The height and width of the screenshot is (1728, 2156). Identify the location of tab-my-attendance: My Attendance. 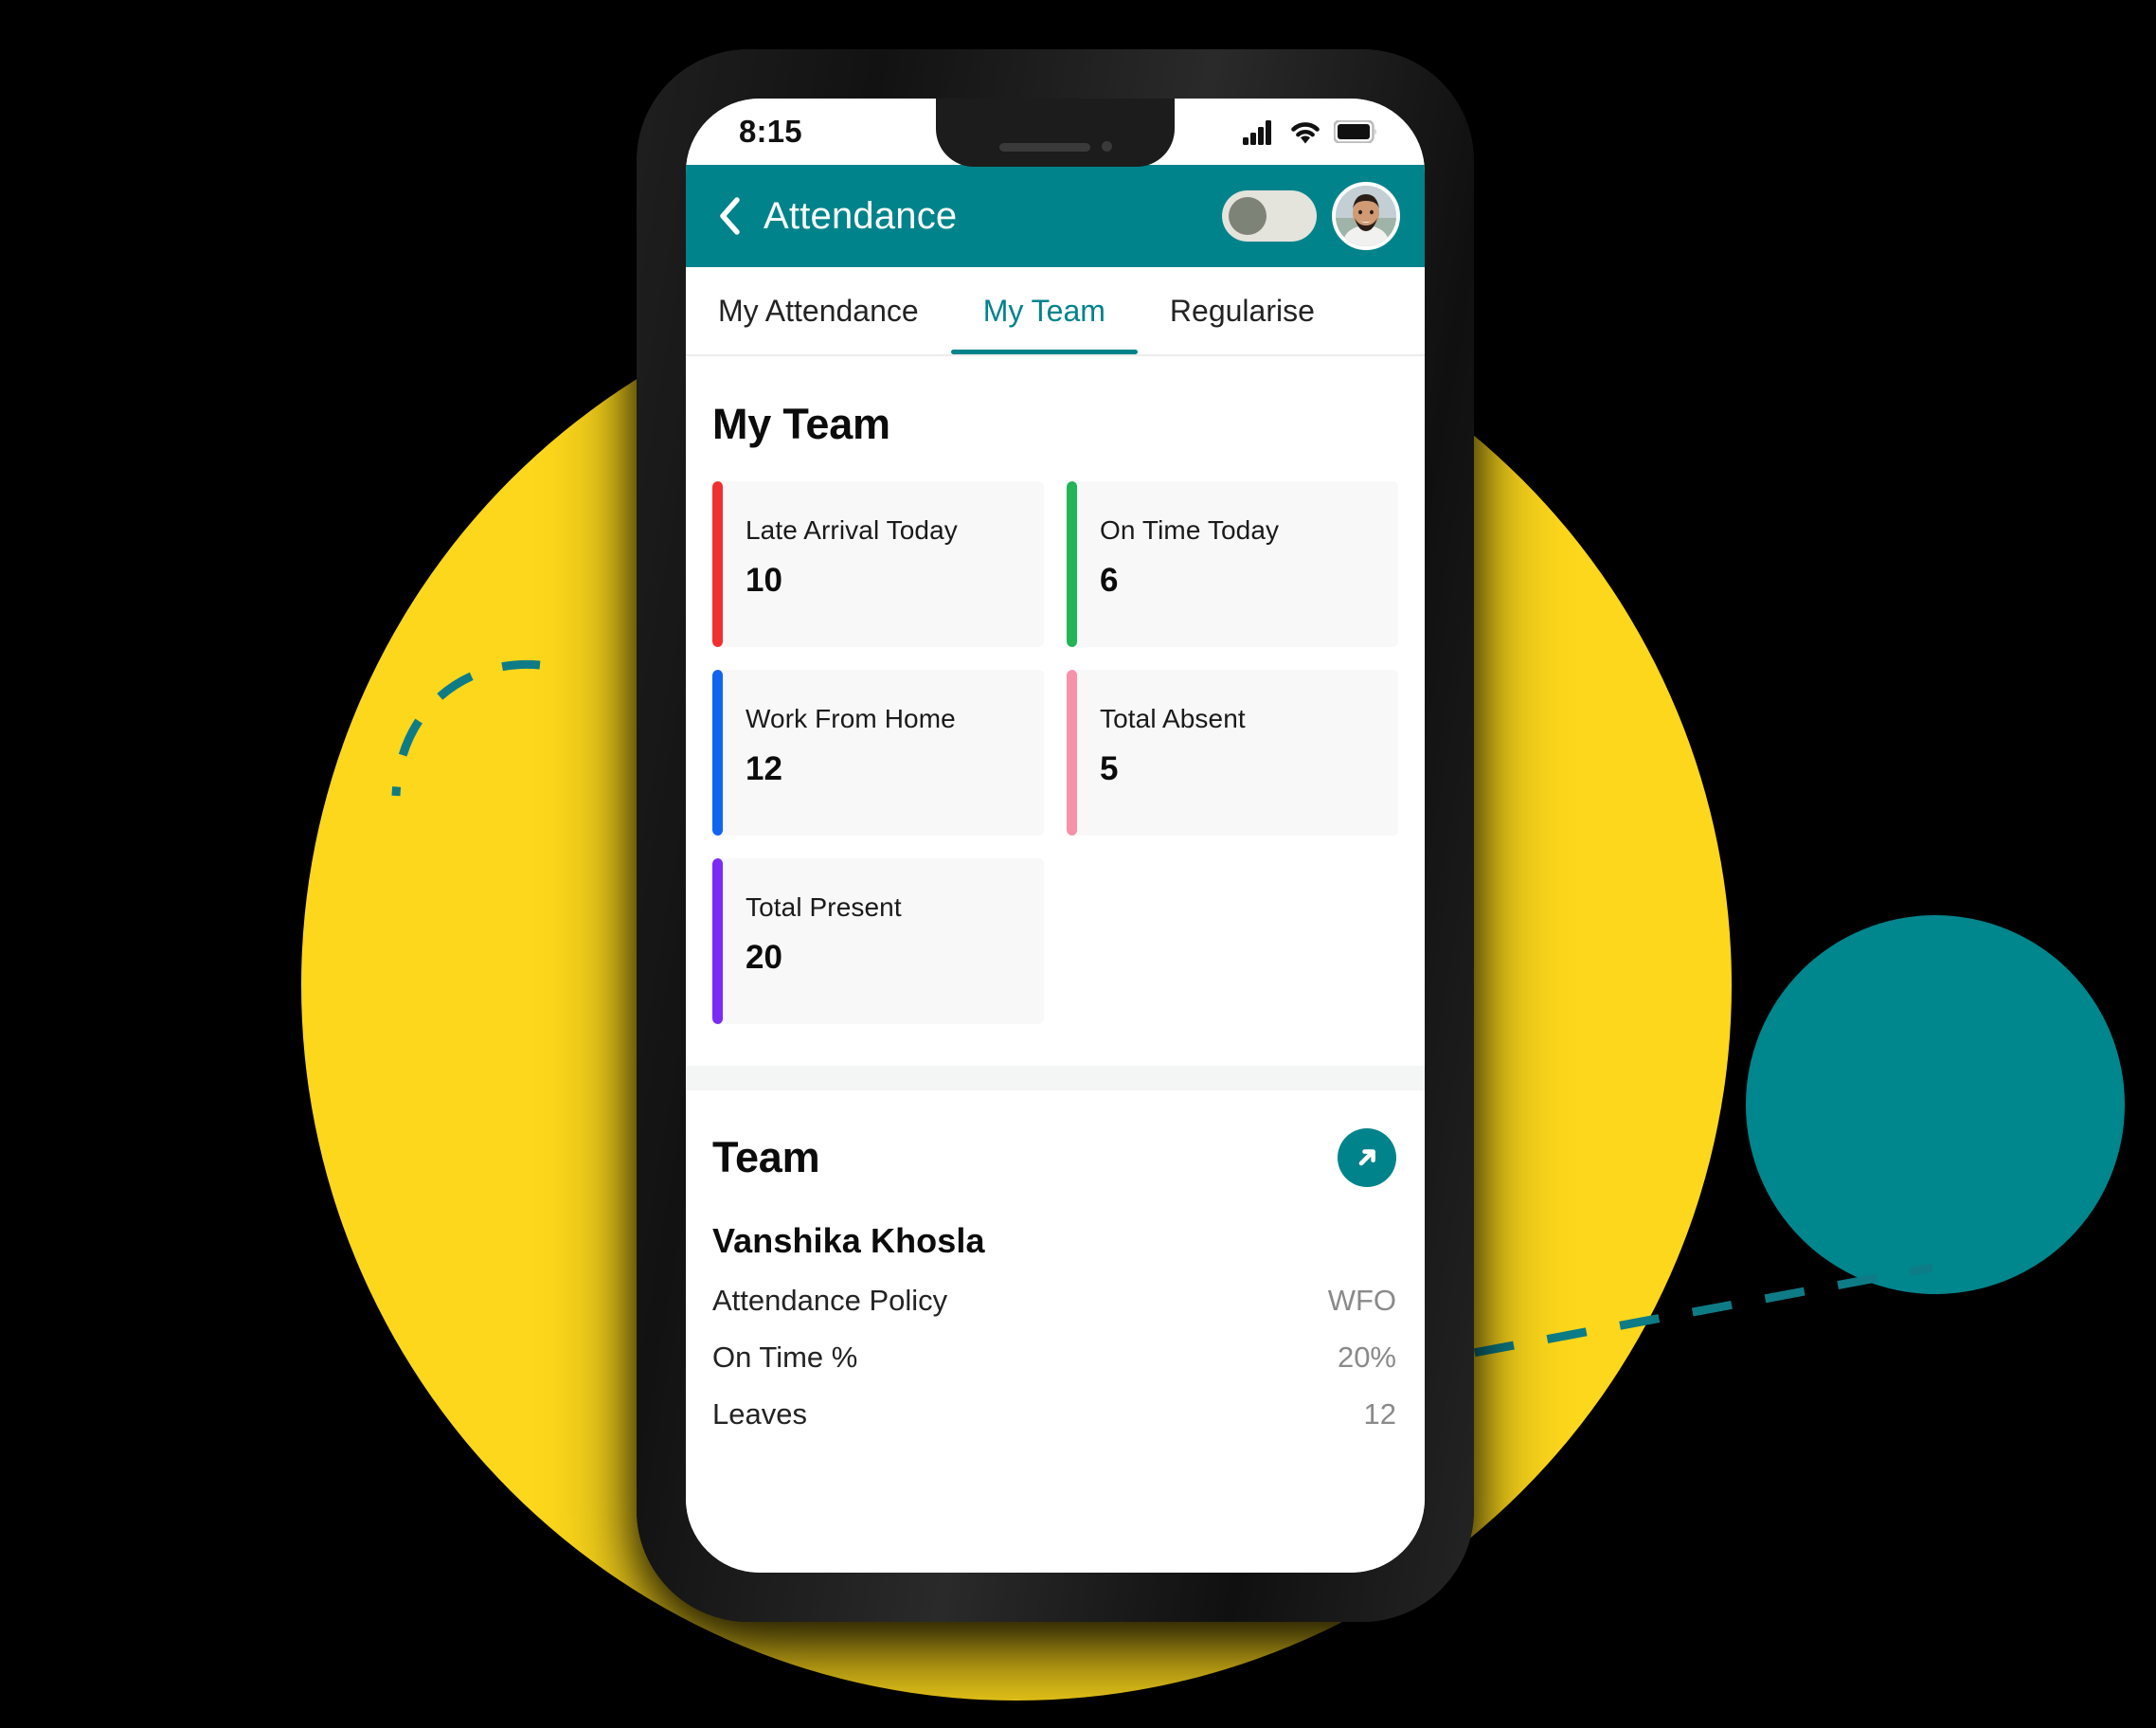
(819, 310).